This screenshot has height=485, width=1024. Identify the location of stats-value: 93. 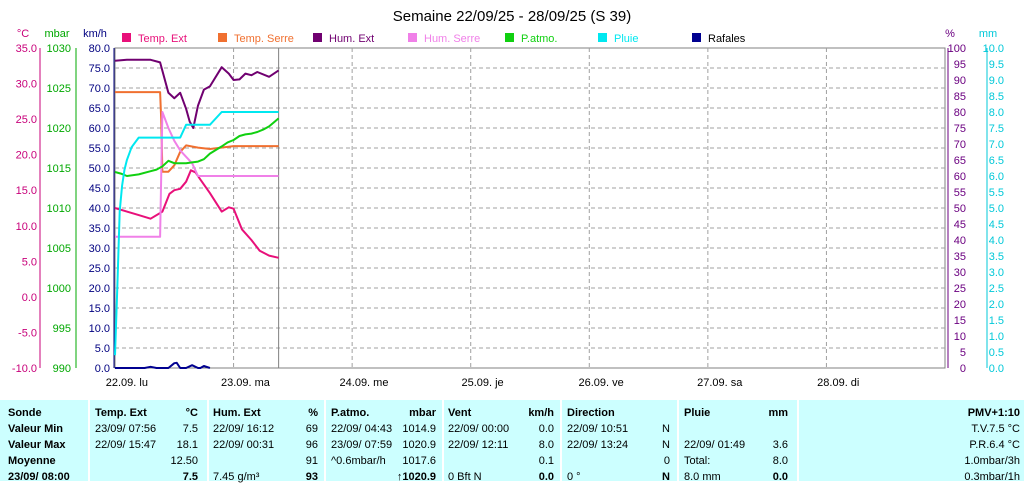
(311, 477).